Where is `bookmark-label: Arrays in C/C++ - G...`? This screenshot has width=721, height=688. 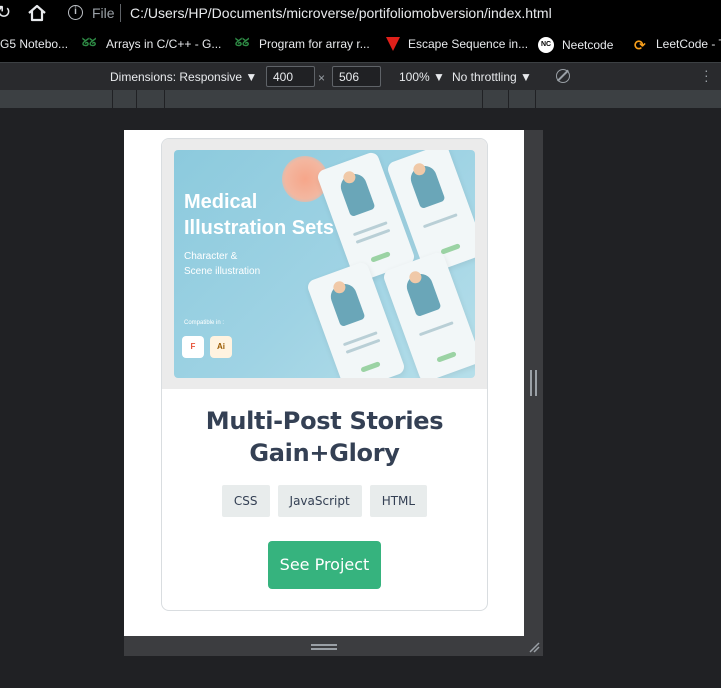 bookmark-label: Arrays in C/C++ - G... is located at coordinates (164, 44).